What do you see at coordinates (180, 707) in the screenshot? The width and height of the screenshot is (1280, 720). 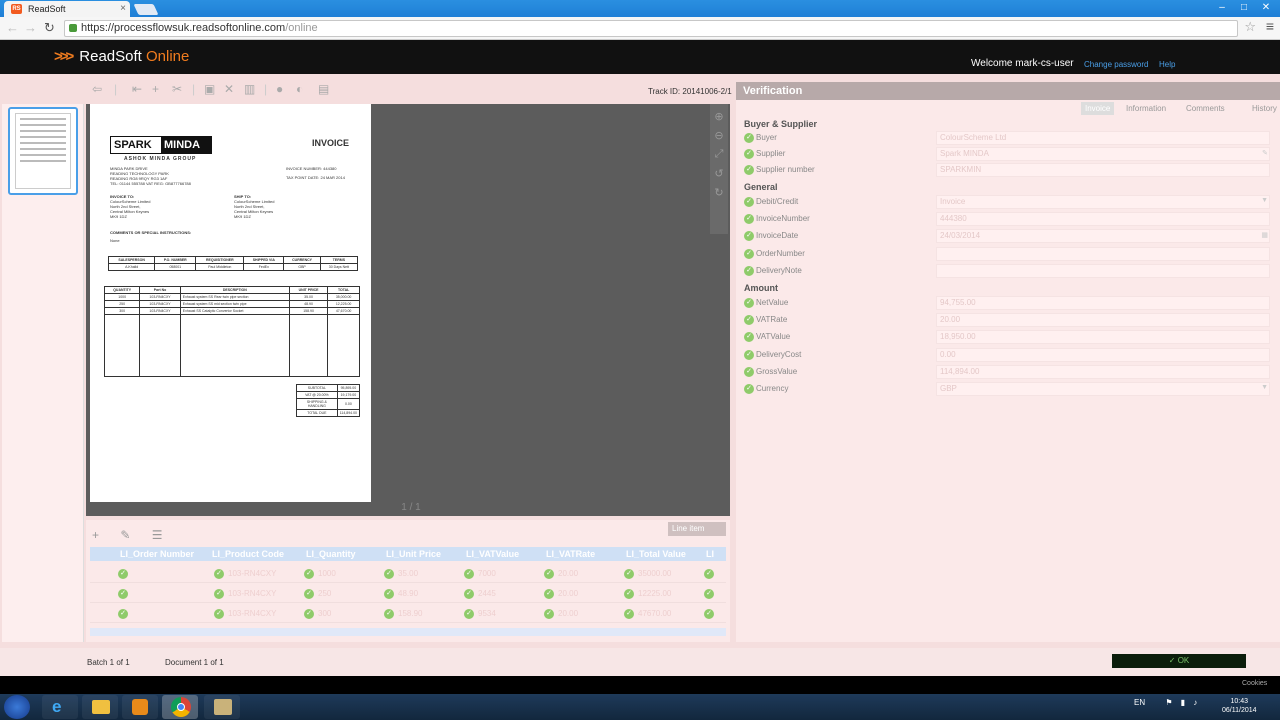 I see `chrome-icon` at bounding box center [180, 707].